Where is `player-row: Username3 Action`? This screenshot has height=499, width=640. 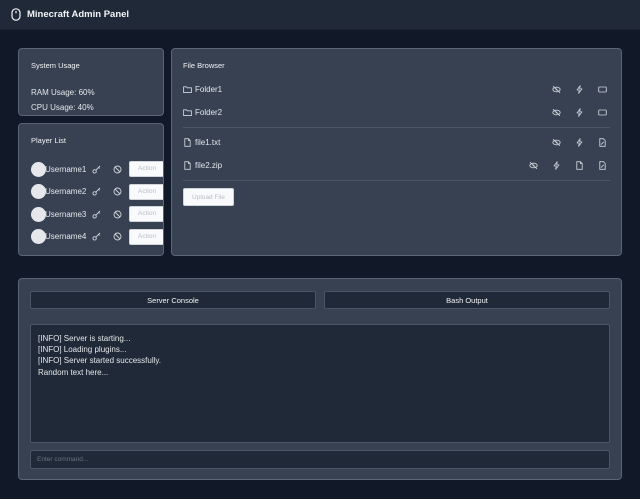 player-row: Username3 Action is located at coordinates (97, 214).